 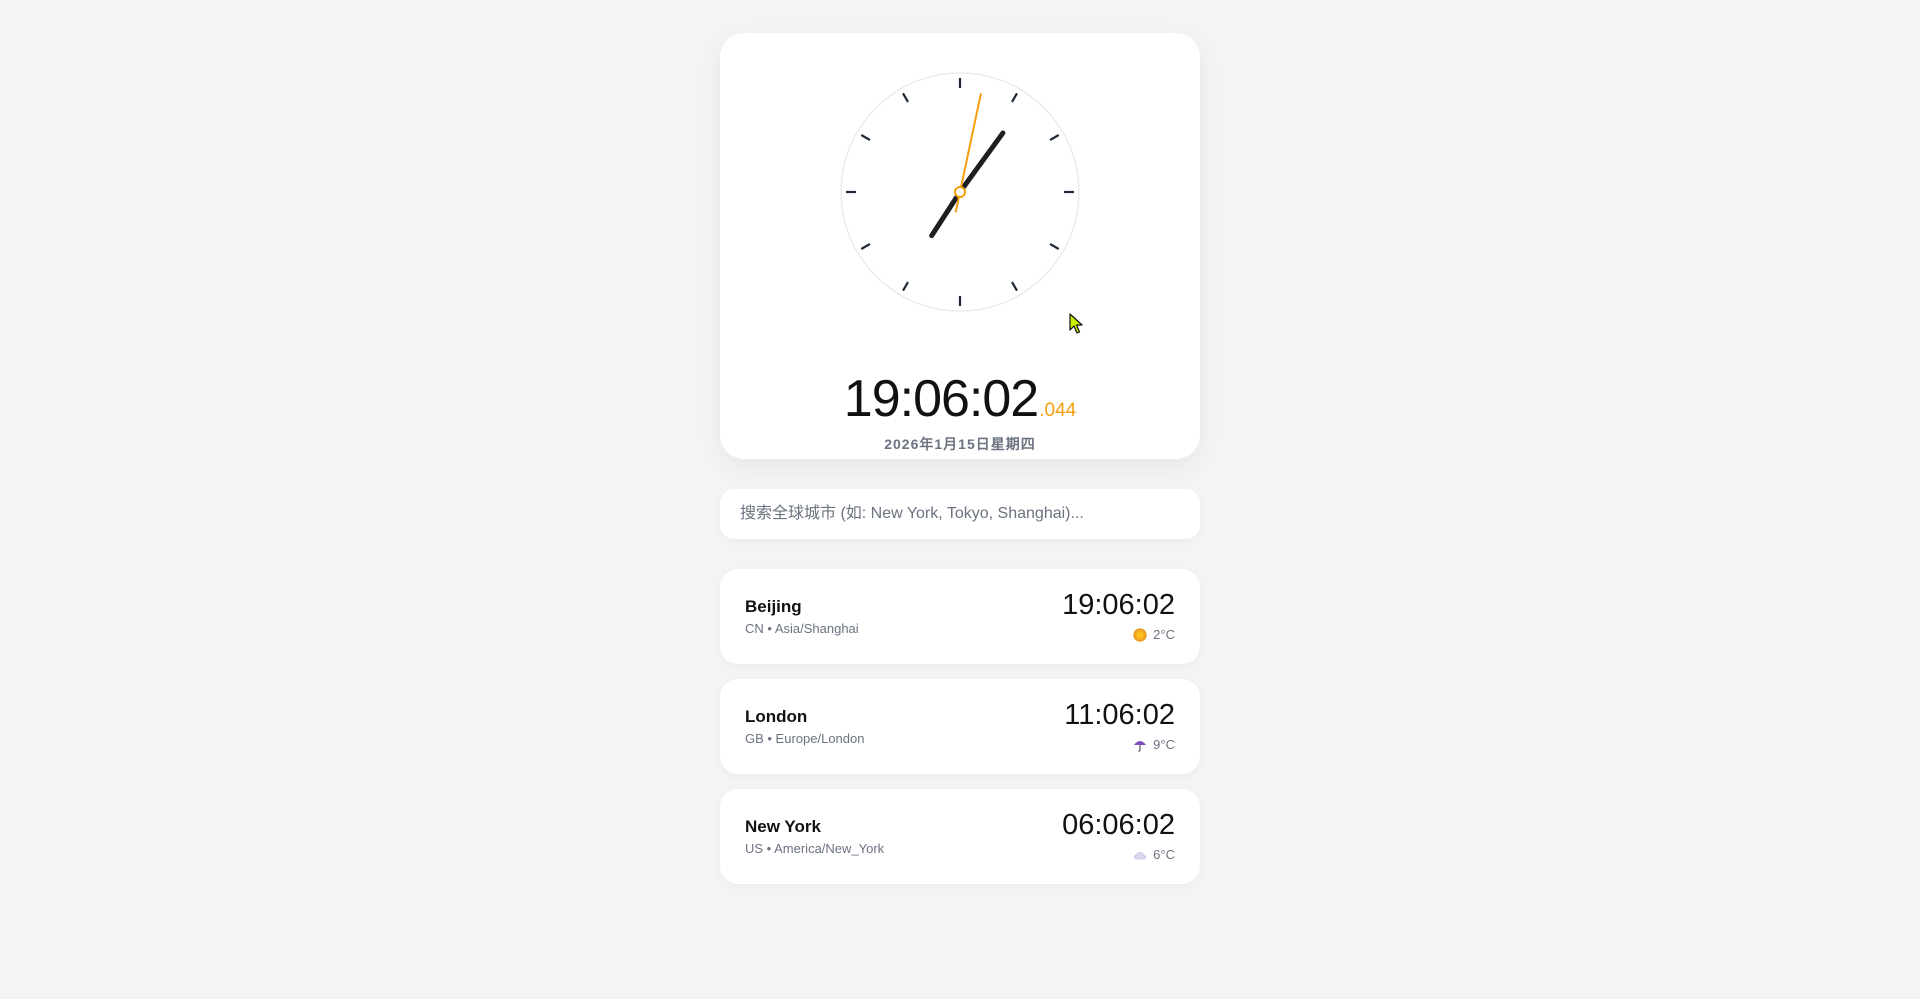 I want to click on clock-center-pin, so click(x=960, y=192).